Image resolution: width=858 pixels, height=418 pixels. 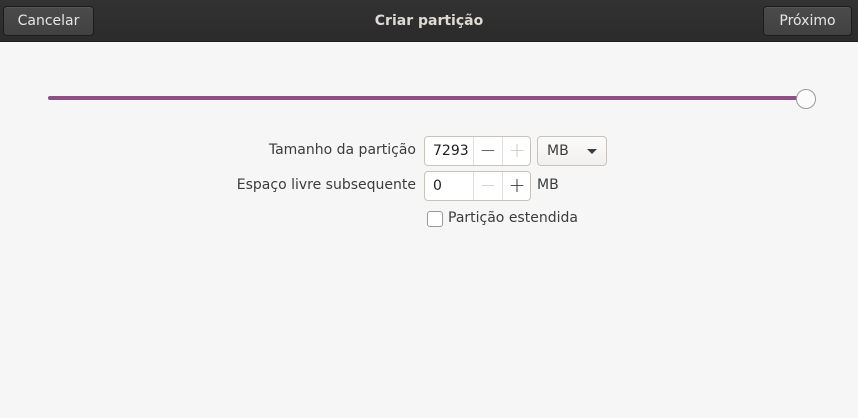 I want to click on increase-free-space-button: +, so click(x=516, y=186).